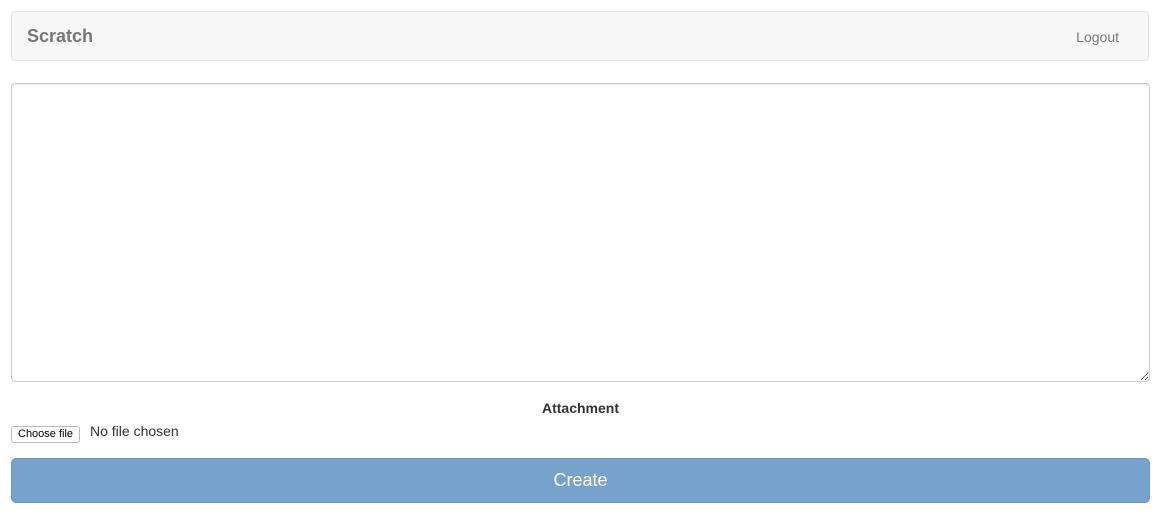 The image size is (1161, 531). What do you see at coordinates (134, 431) in the screenshot?
I see `file-status-text: No file chosen` at bounding box center [134, 431].